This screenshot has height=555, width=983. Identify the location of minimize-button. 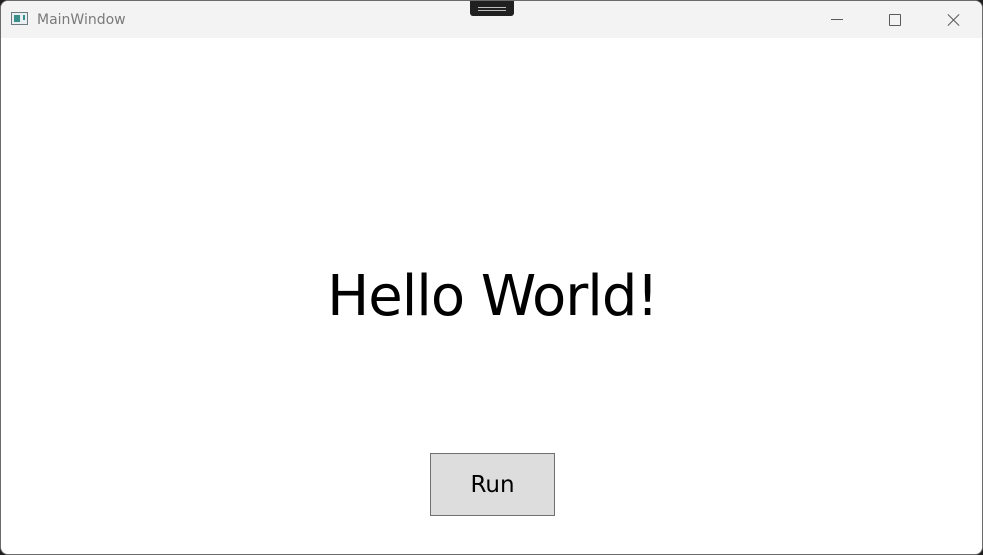
(837, 19).